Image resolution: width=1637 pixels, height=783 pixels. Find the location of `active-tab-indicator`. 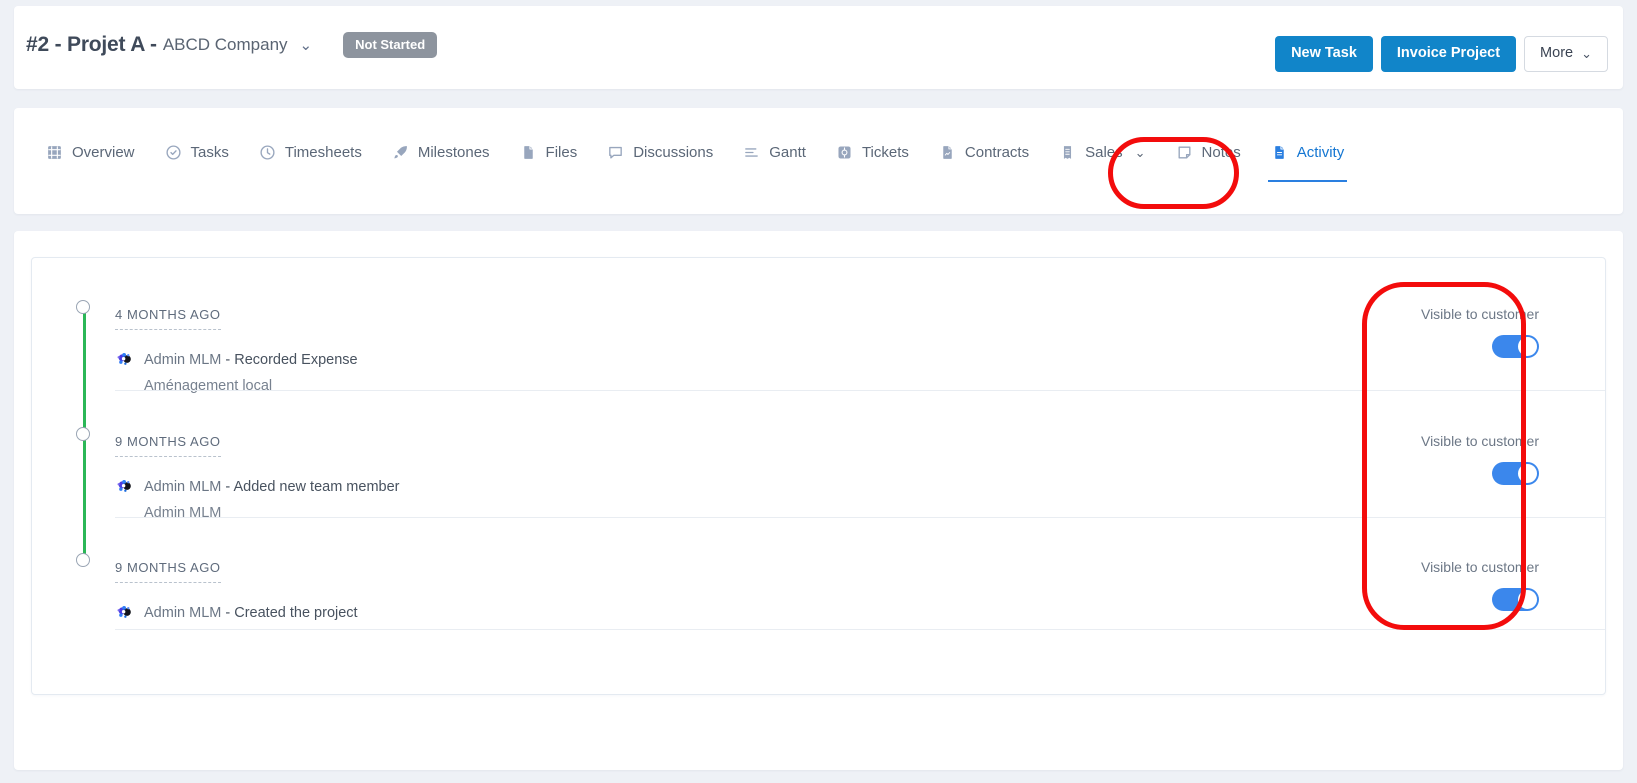

active-tab-indicator is located at coordinates (1307, 181).